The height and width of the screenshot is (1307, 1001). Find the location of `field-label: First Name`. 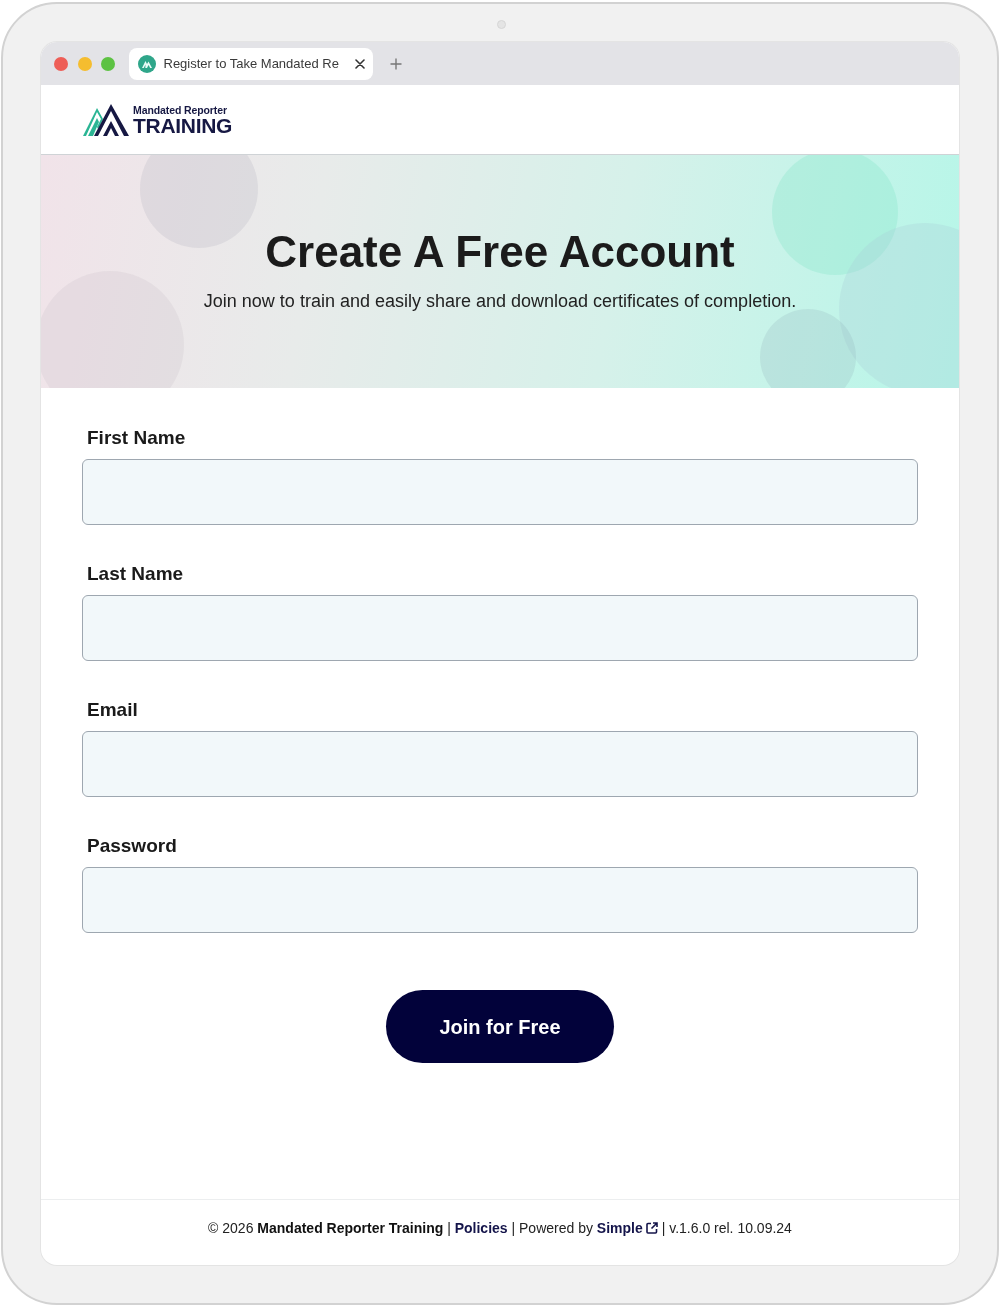

field-label: First Name is located at coordinates (136, 438).